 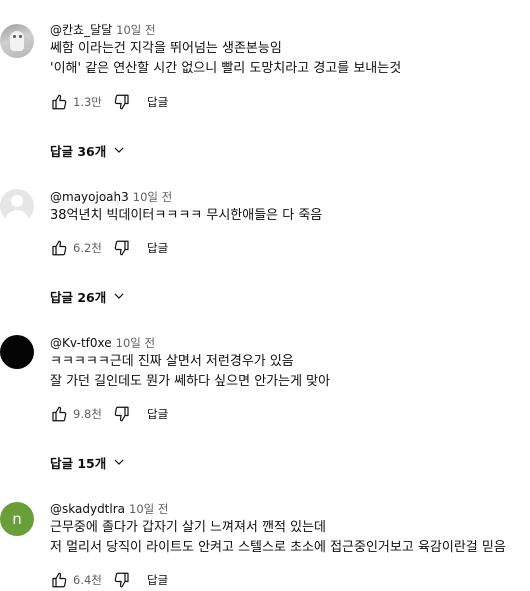 What do you see at coordinates (190, 381) in the screenshot?
I see `comment-text-line: 잘 가던 길인데도 뭔가 쎄하다 싶으면 안가는게 맞아` at bounding box center [190, 381].